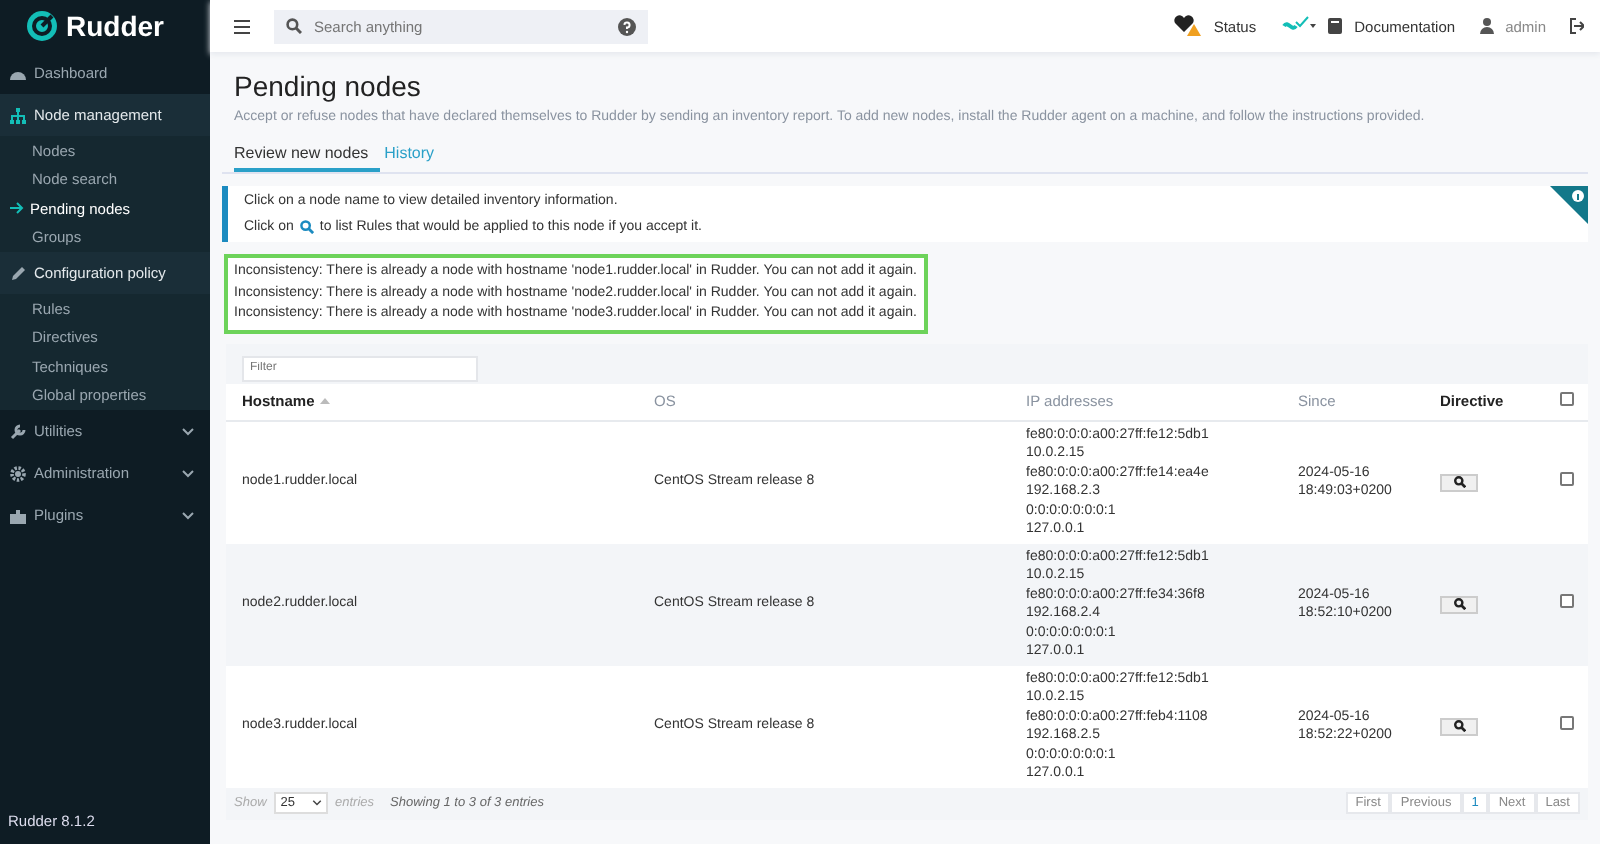 The height and width of the screenshot is (844, 1600). What do you see at coordinates (42, 26) in the screenshot?
I see `logo-icon` at bounding box center [42, 26].